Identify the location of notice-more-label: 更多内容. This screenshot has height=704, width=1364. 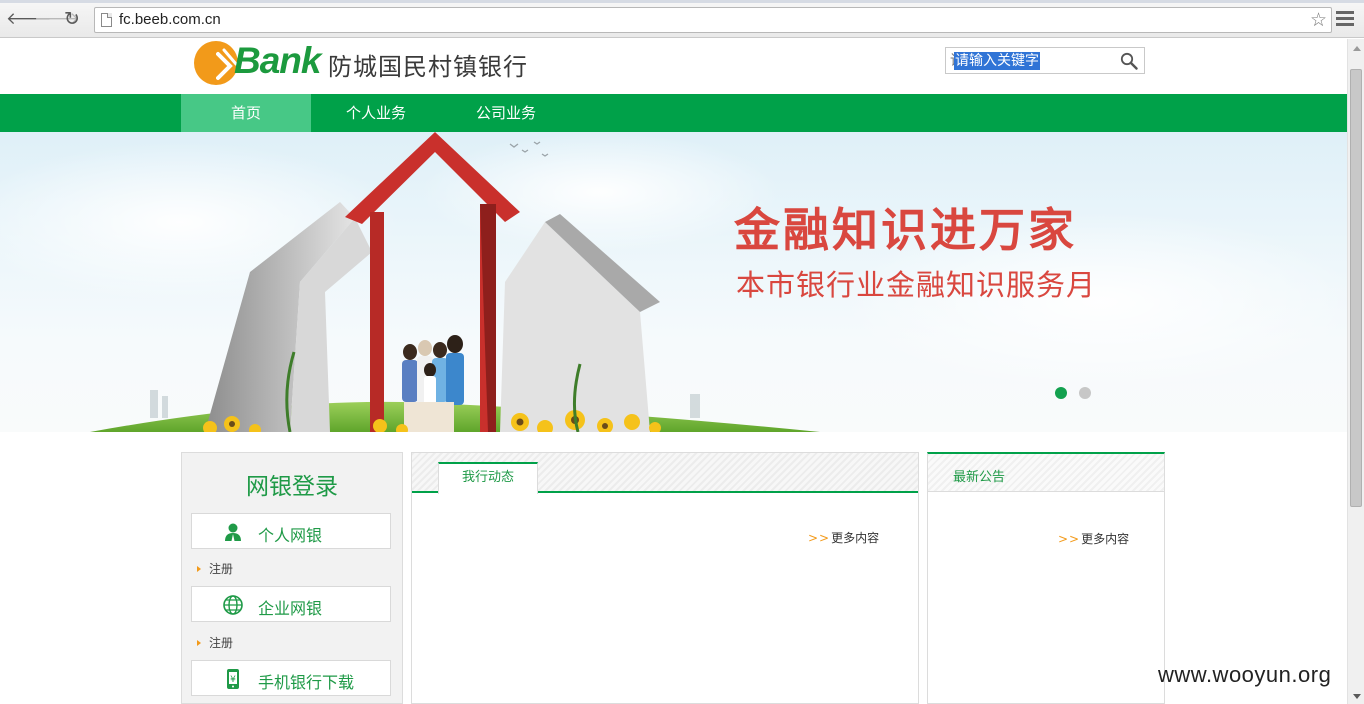
(1105, 539).